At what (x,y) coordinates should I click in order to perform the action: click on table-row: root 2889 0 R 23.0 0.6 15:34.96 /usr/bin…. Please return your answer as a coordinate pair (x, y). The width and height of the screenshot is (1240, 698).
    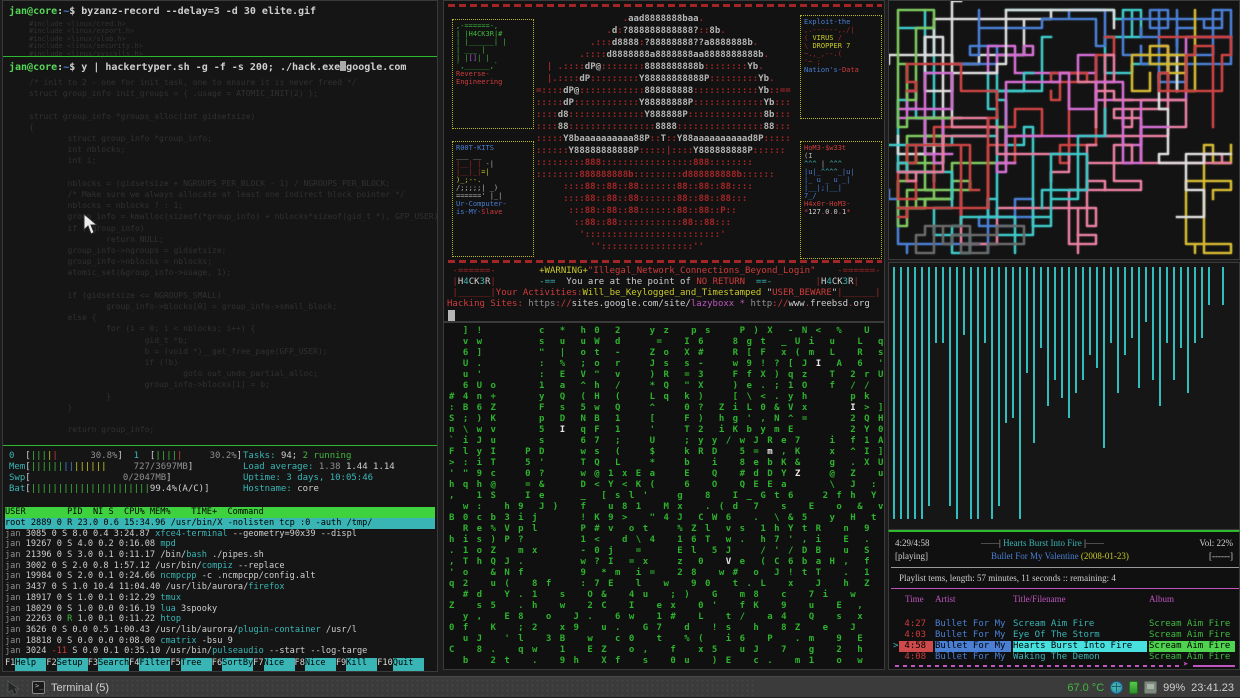
    Looking at the image, I should click on (220, 523).